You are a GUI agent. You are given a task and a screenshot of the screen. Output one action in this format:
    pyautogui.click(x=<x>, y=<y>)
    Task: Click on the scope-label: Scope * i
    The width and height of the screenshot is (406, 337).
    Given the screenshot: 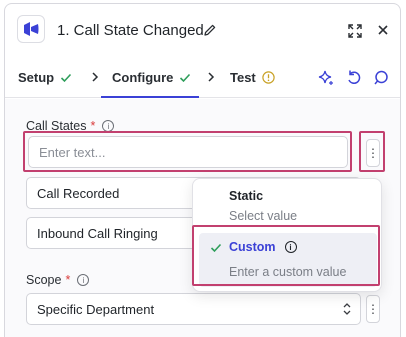 What is the action you would take?
    pyautogui.click(x=58, y=280)
    